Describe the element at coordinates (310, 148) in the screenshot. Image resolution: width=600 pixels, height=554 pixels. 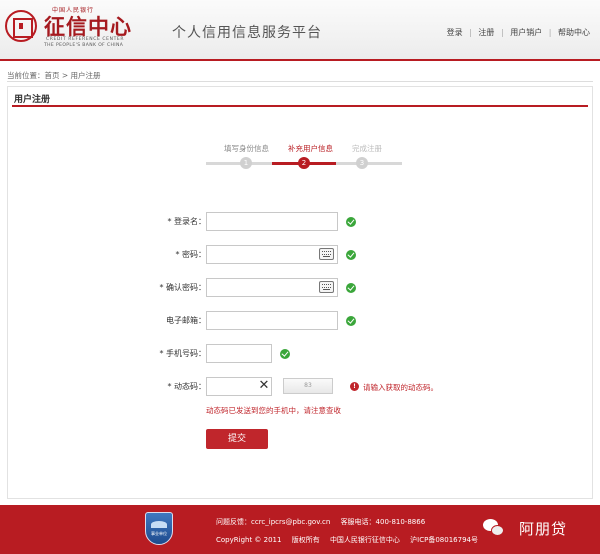
I see `step-2-label: 补充用户信息` at that location.